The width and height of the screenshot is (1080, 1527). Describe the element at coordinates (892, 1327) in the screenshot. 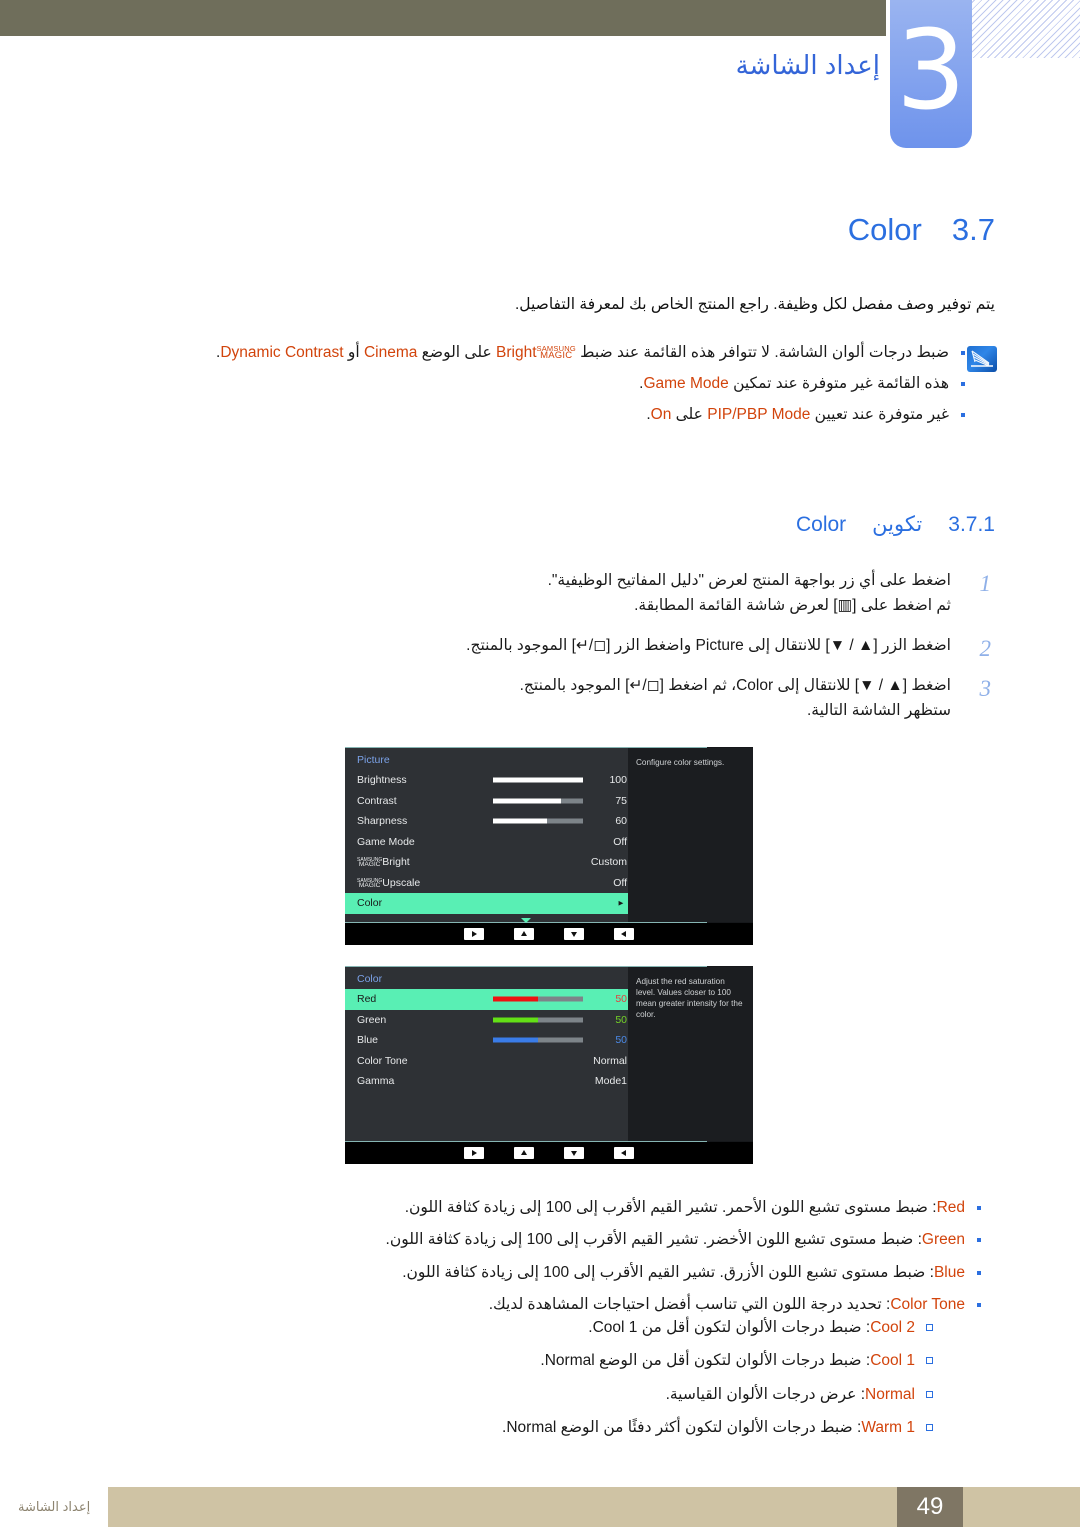

I see `option-term: Cool 2` at that location.